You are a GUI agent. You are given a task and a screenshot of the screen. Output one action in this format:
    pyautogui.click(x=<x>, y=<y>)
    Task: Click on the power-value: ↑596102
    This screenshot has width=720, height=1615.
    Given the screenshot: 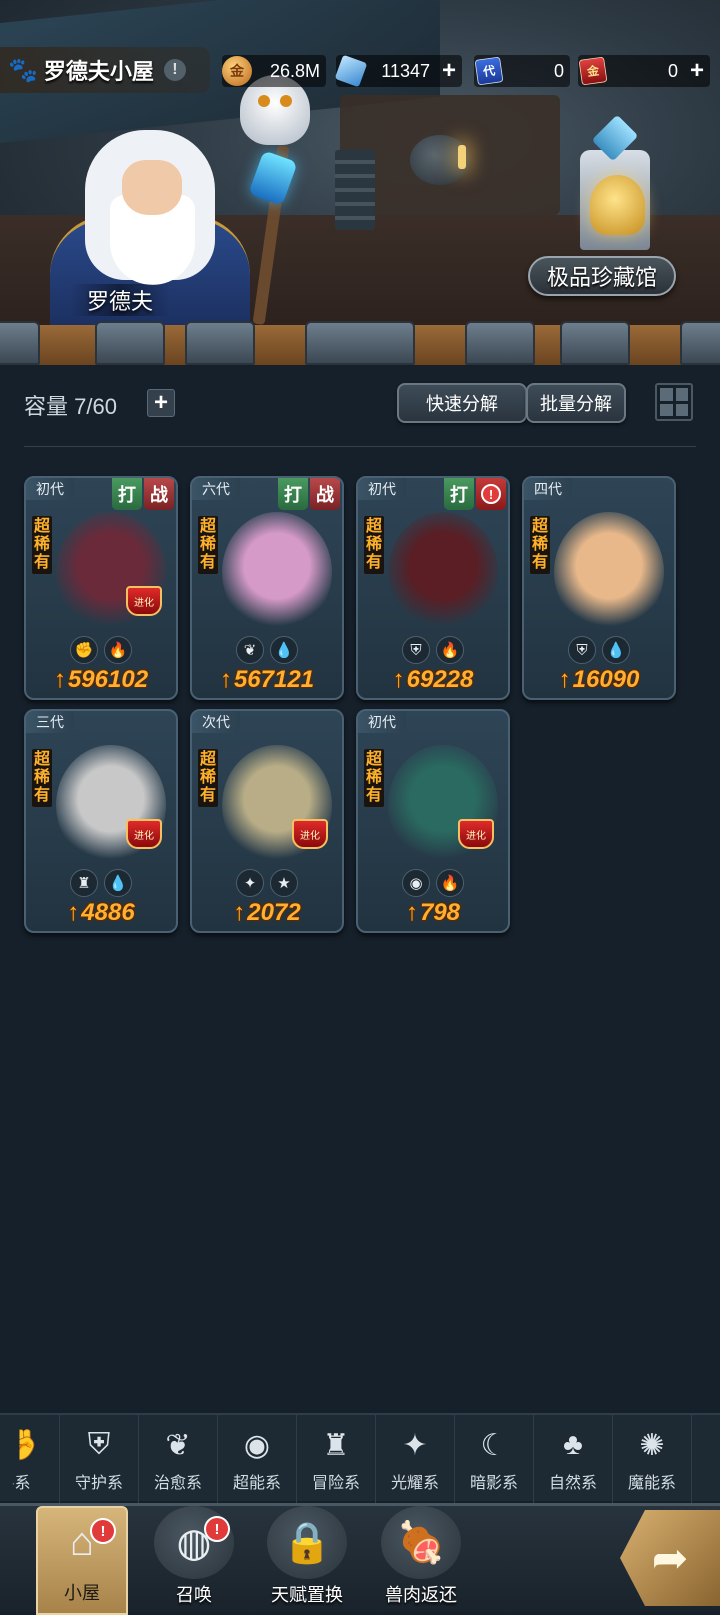 What is the action you would take?
    pyautogui.click(x=101, y=680)
    